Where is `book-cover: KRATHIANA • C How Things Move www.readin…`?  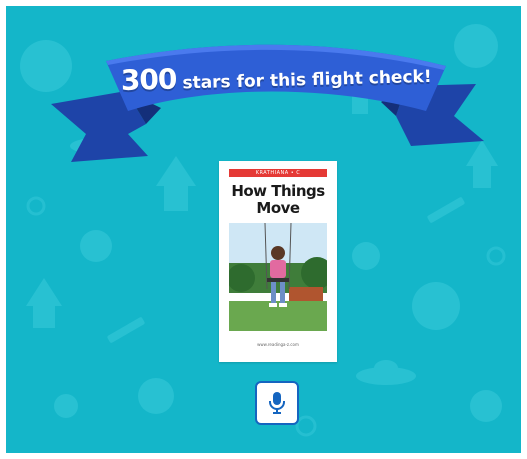 book-cover: KRATHIANA • C How Things Move www.readin… is located at coordinates (278, 261).